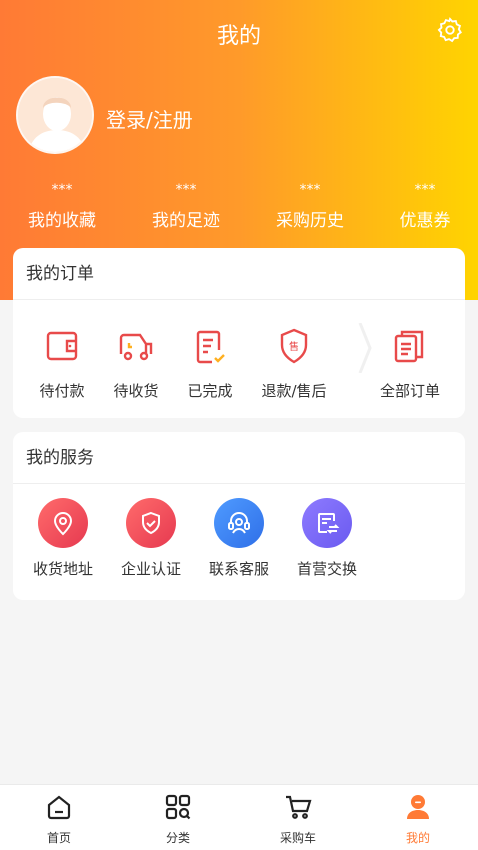 The image size is (478, 850). What do you see at coordinates (149, 118) in the screenshot?
I see `login-register-link: 登录/注册` at bounding box center [149, 118].